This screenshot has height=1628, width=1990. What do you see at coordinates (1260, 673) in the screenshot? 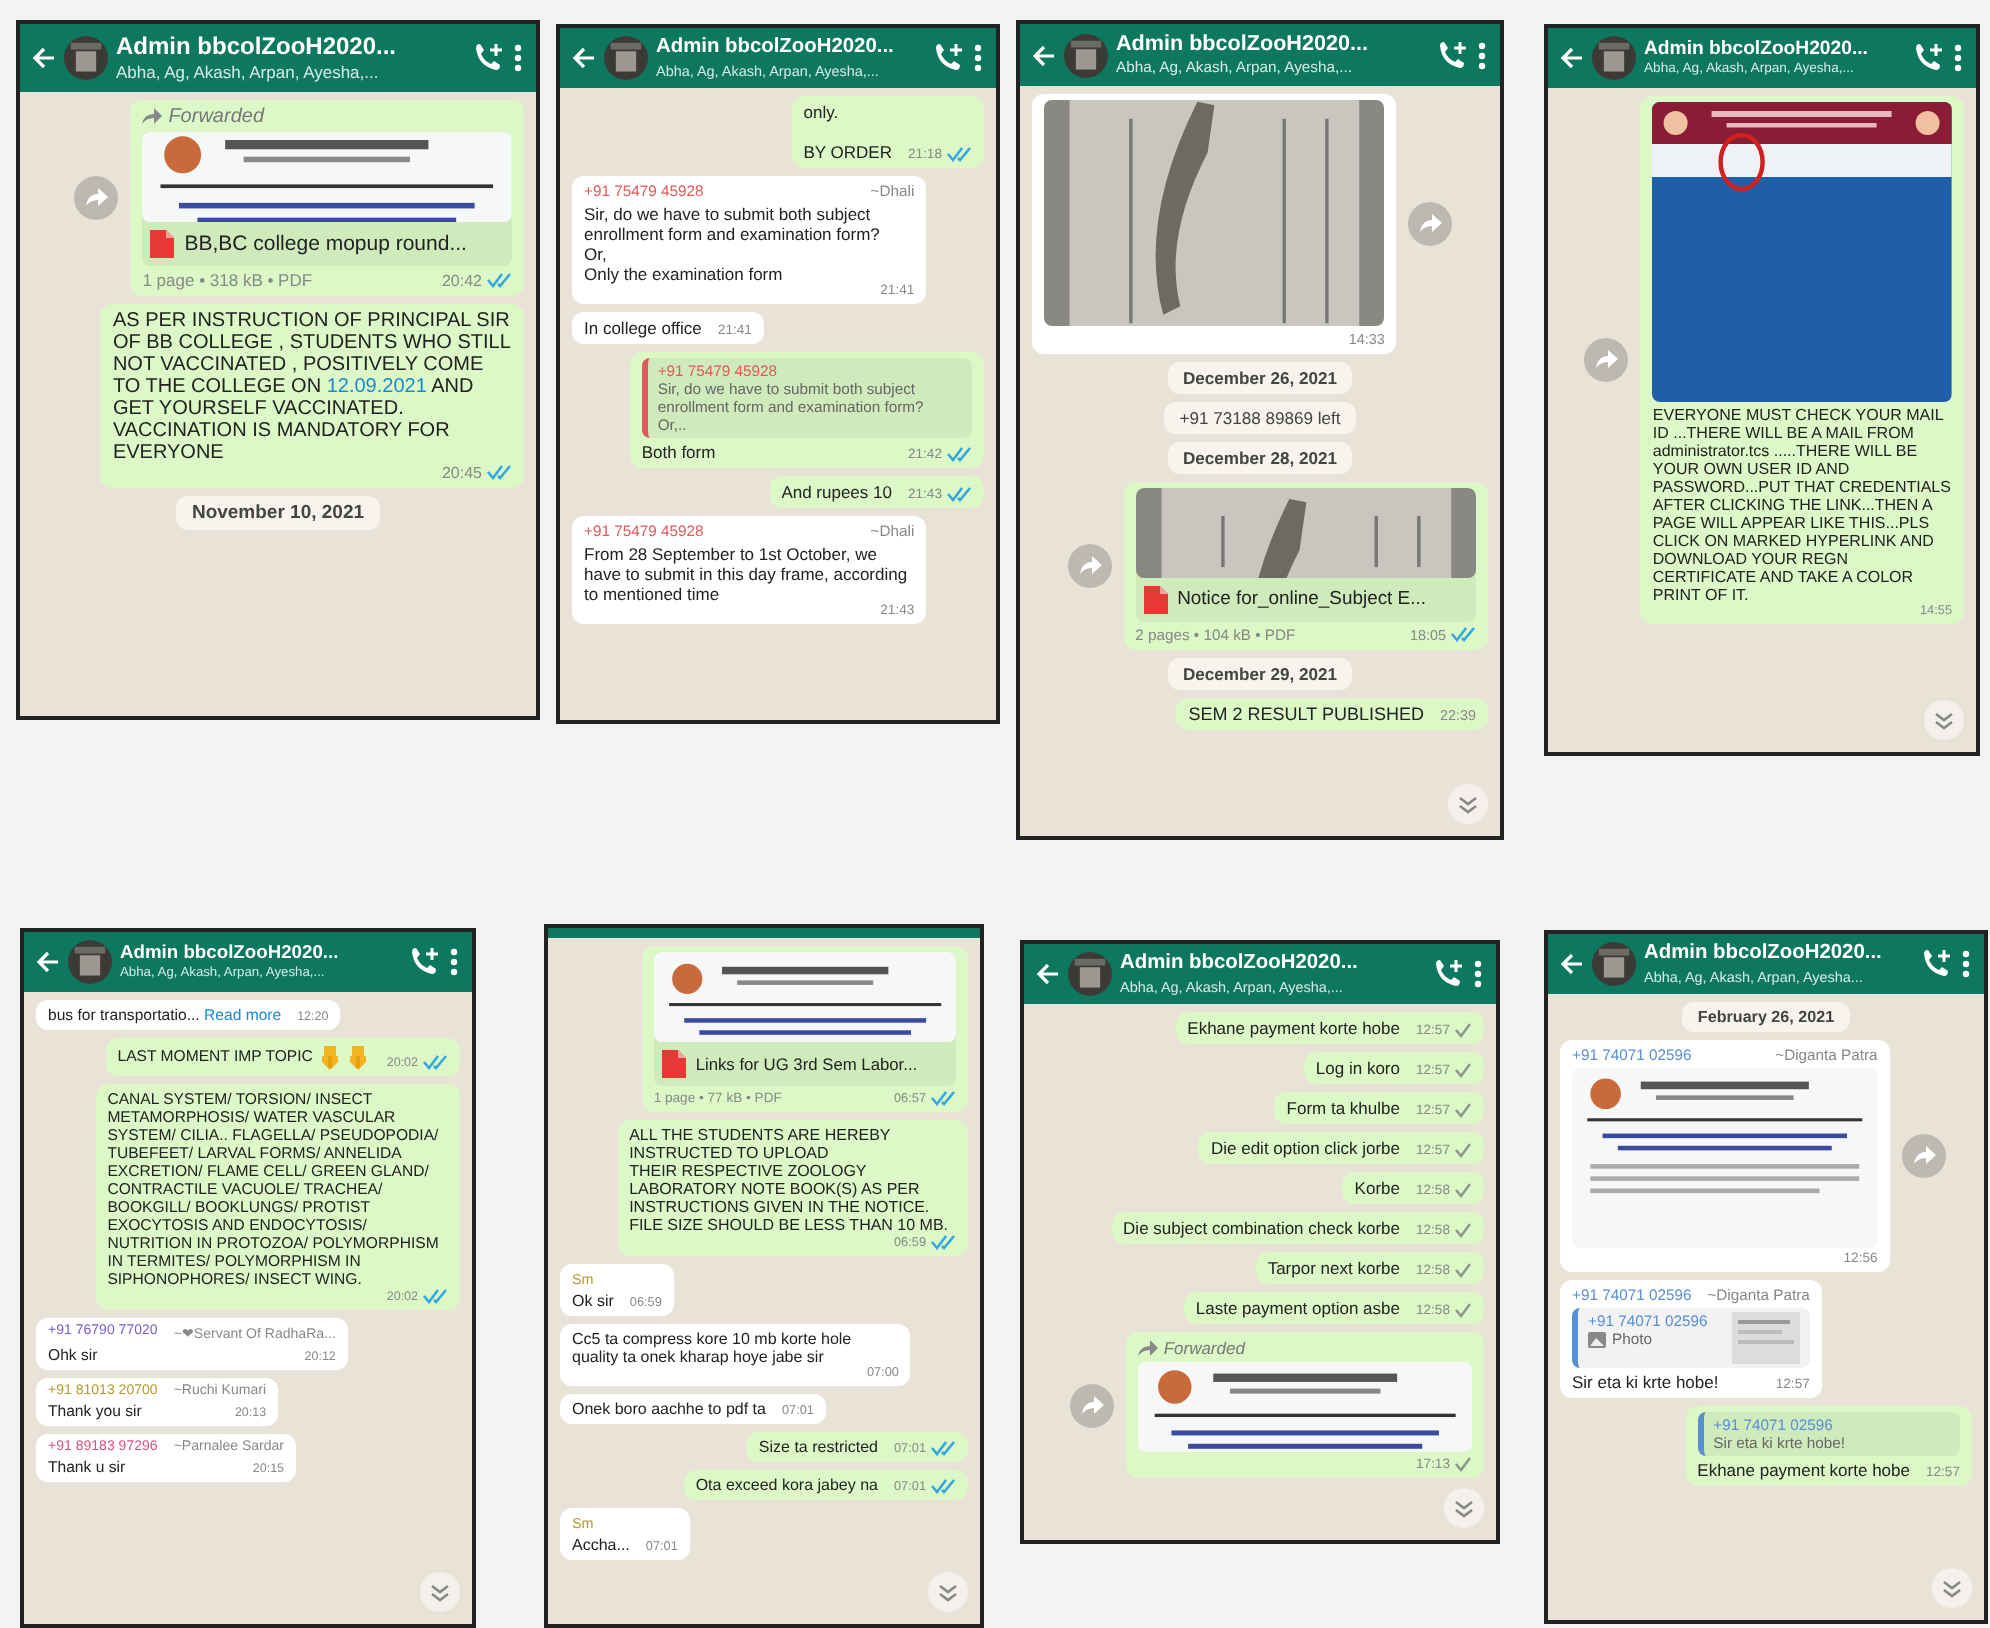
I see `date-label: December 29, 2021` at bounding box center [1260, 673].